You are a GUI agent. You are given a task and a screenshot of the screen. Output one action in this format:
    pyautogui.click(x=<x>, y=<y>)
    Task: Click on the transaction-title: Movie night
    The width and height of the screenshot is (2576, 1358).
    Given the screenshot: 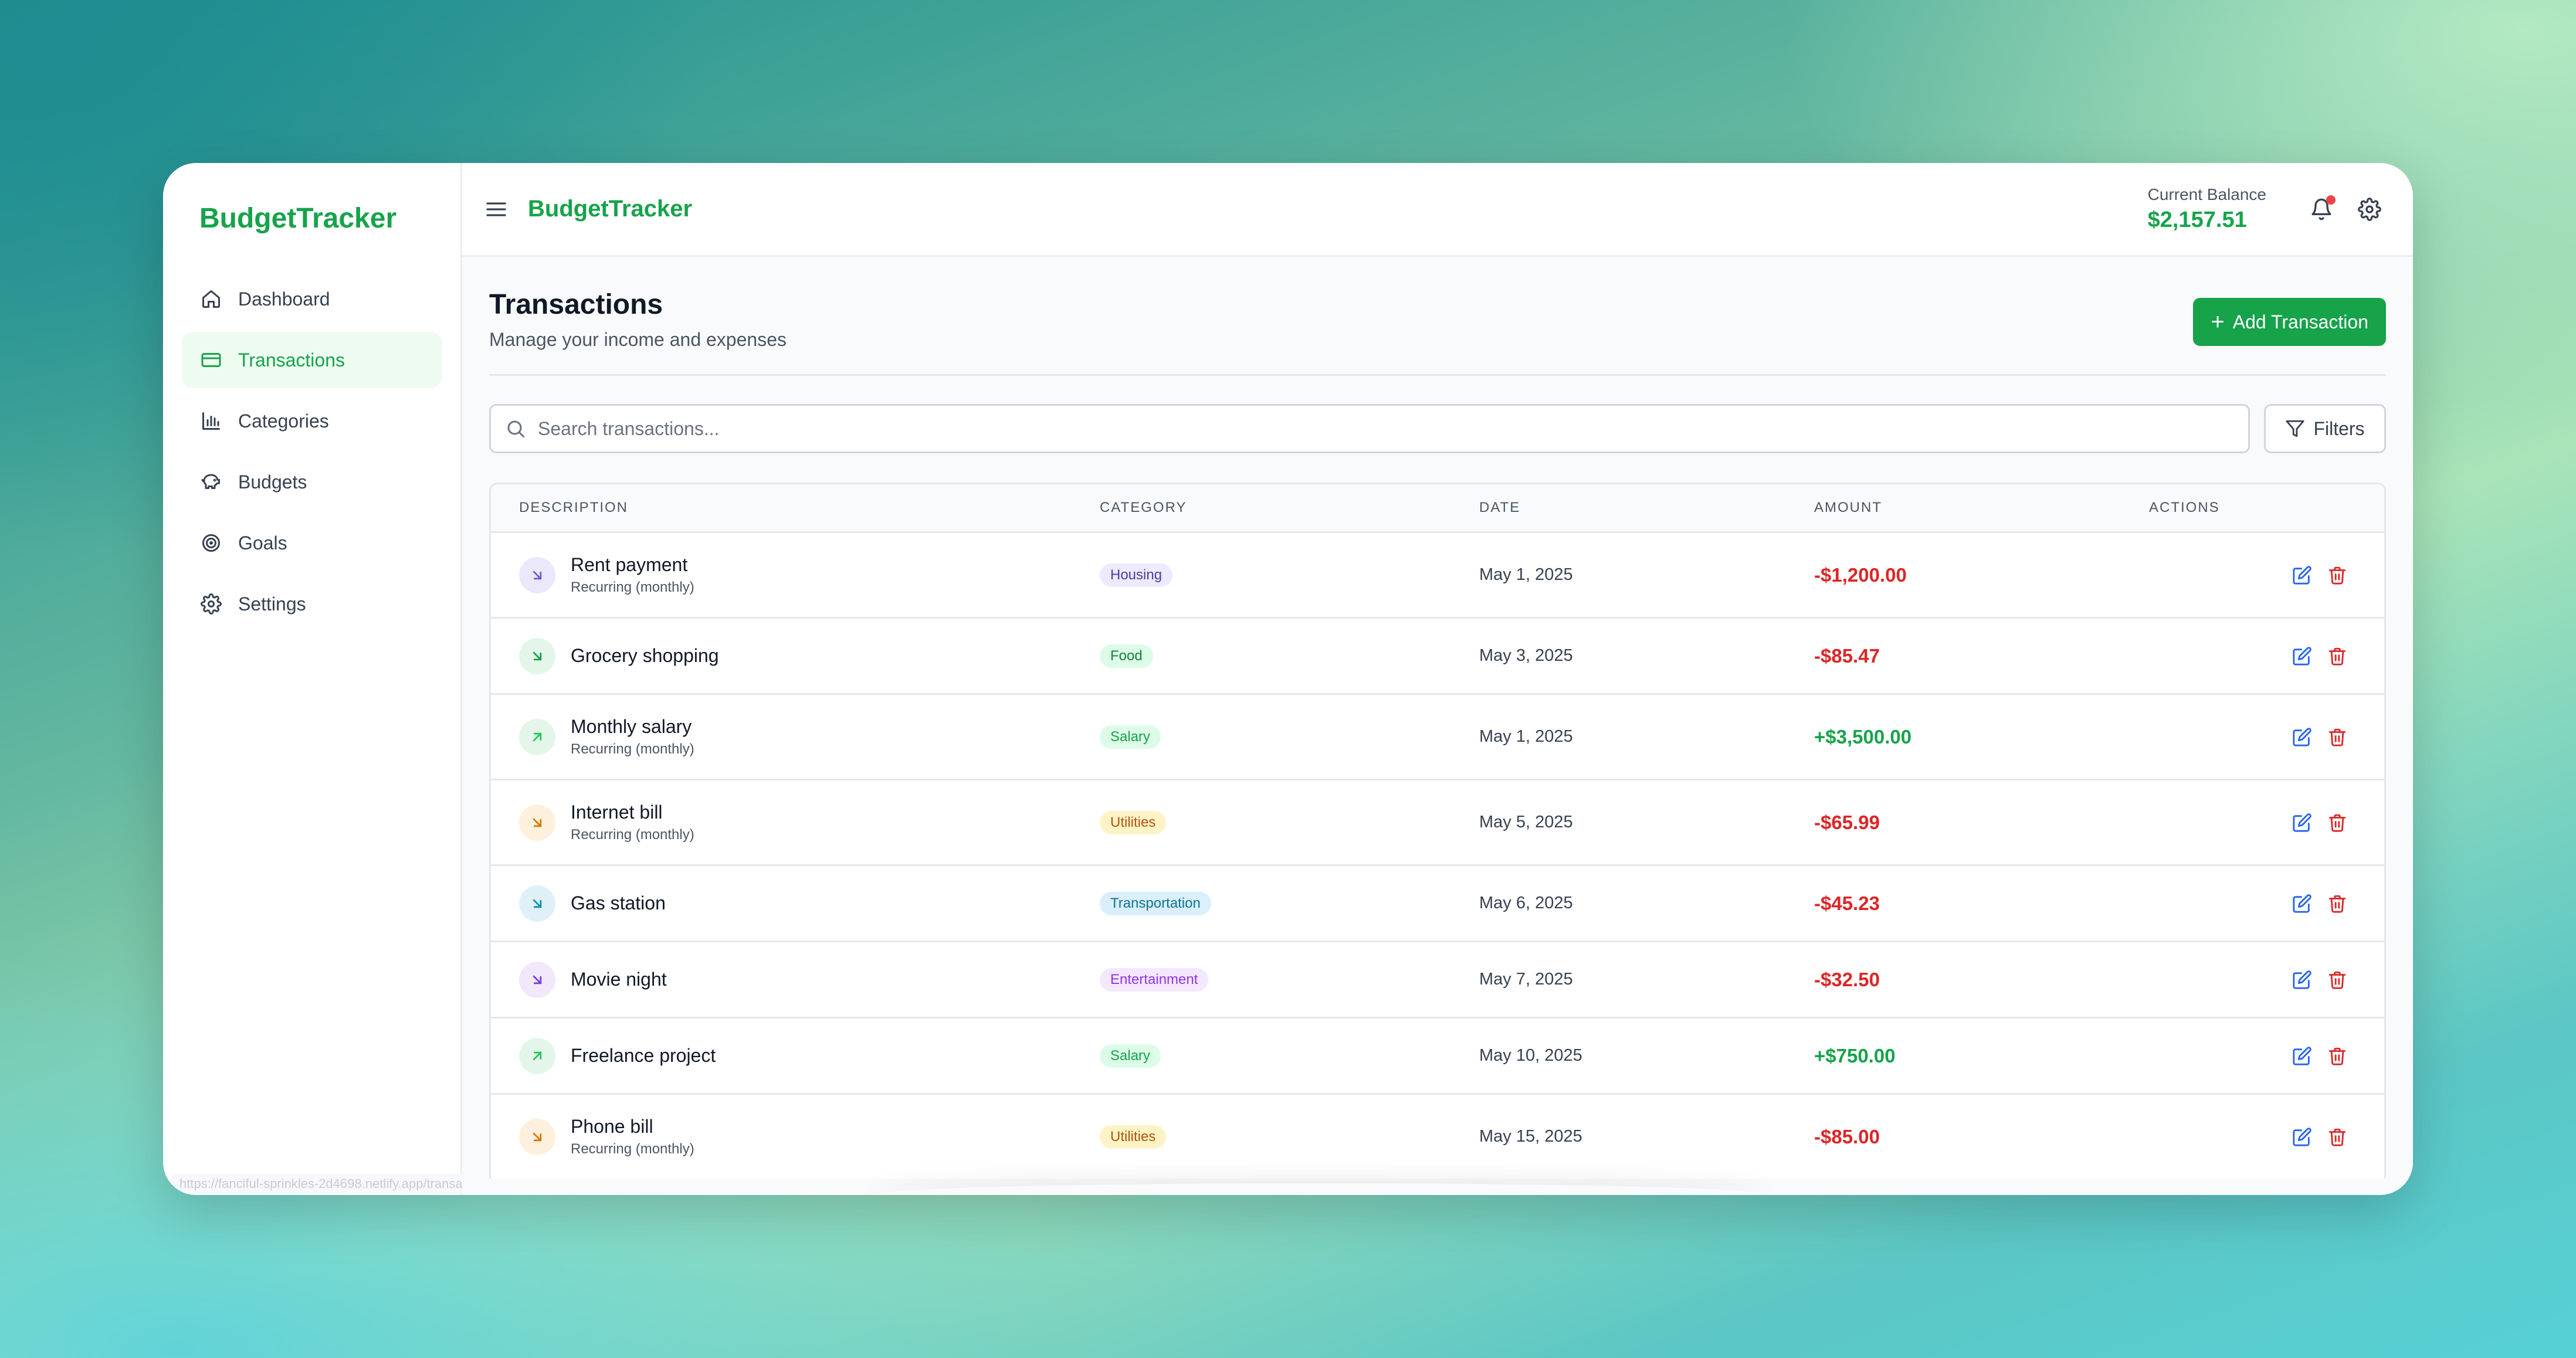 What is the action you would take?
    pyautogui.click(x=619, y=979)
    